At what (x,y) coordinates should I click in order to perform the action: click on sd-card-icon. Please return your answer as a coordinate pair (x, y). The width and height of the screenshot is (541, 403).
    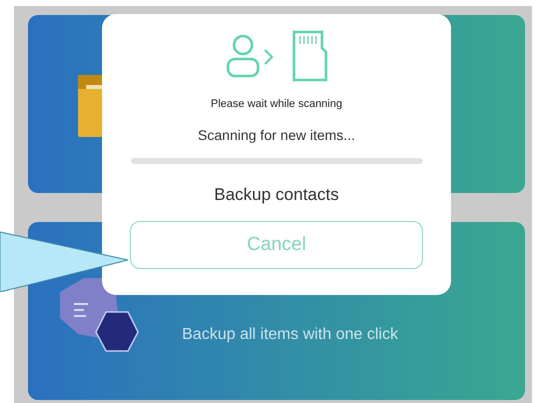
    Looking at the image, I should click on (309, 56).